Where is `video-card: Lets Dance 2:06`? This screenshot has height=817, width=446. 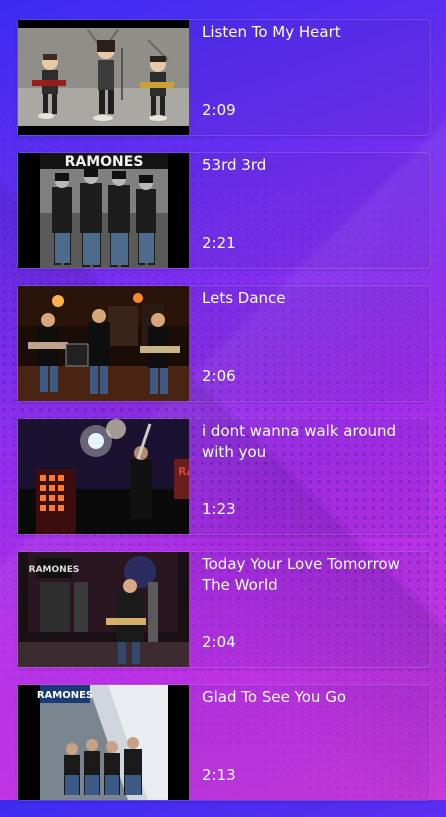 video-card: Lets Dance 2:06 is located at coordinates (224, 343).